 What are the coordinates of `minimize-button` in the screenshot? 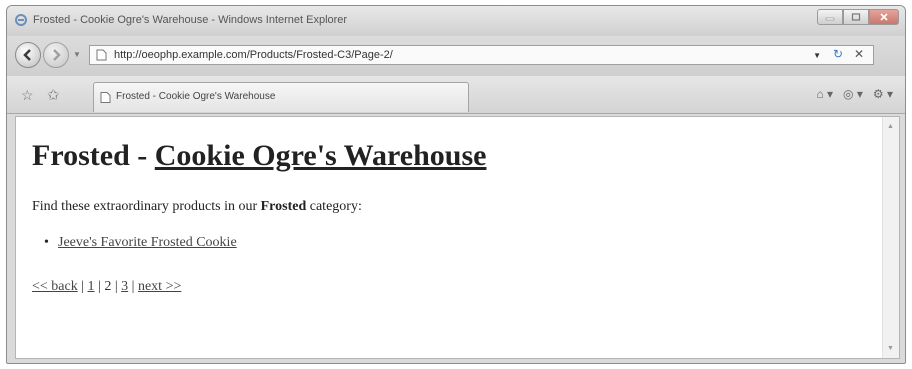 It's located at (830, 17).